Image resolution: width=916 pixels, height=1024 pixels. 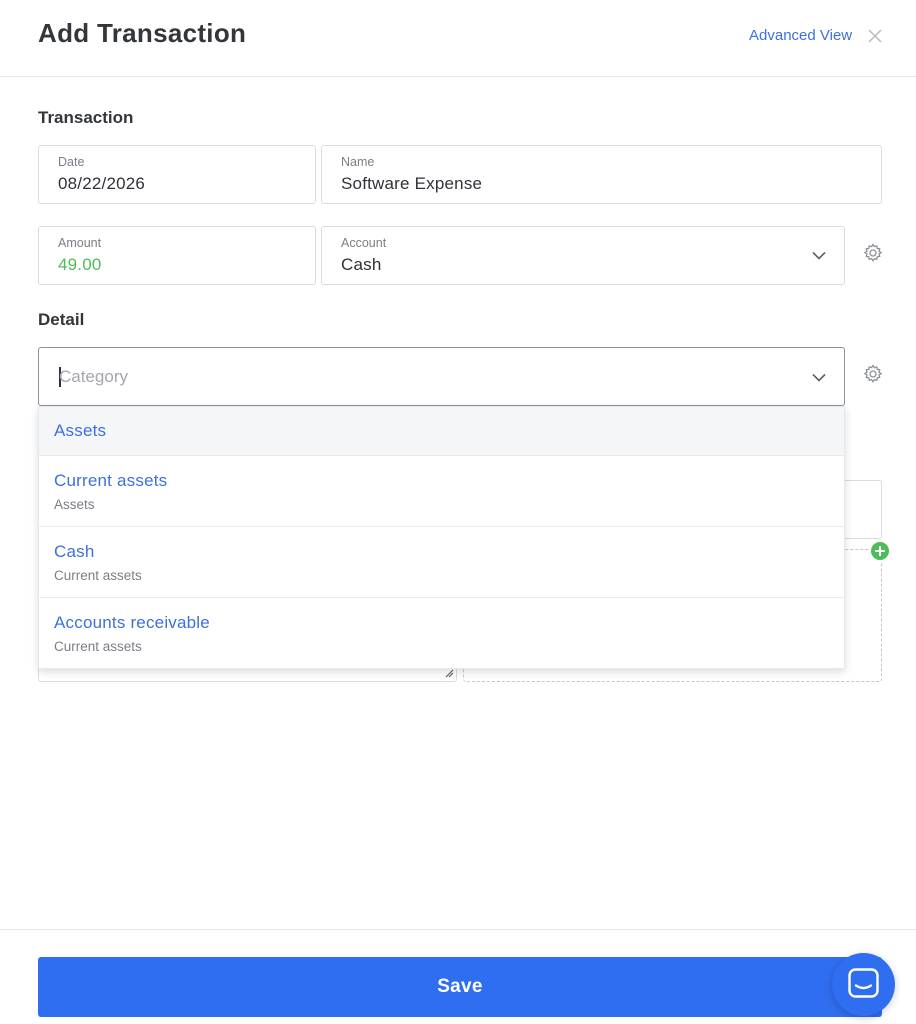 What do you see at coordinates (361, 264) in the screenshot?
I see `account-value: Cash` at bounding box center [361, 264].